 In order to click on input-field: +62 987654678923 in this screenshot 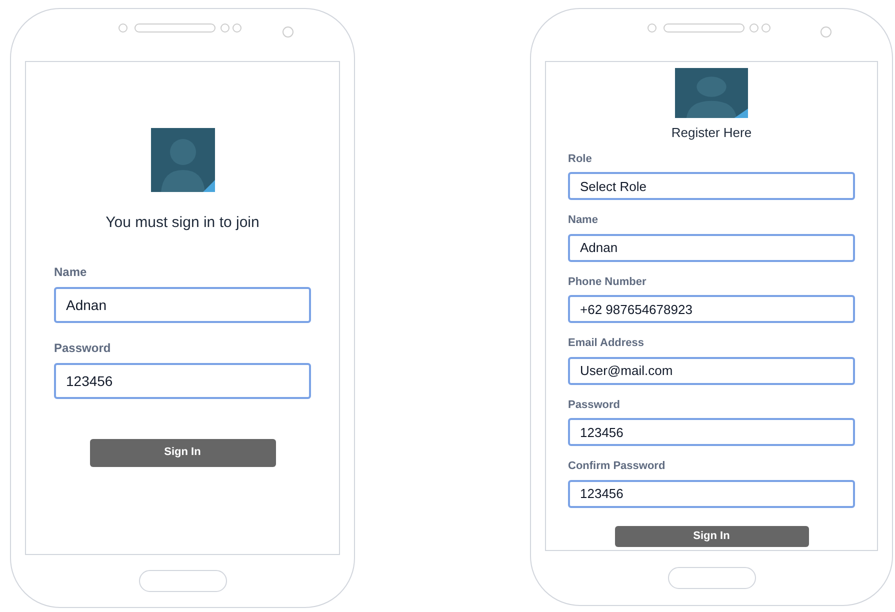, I will do `click(711, 309)`.